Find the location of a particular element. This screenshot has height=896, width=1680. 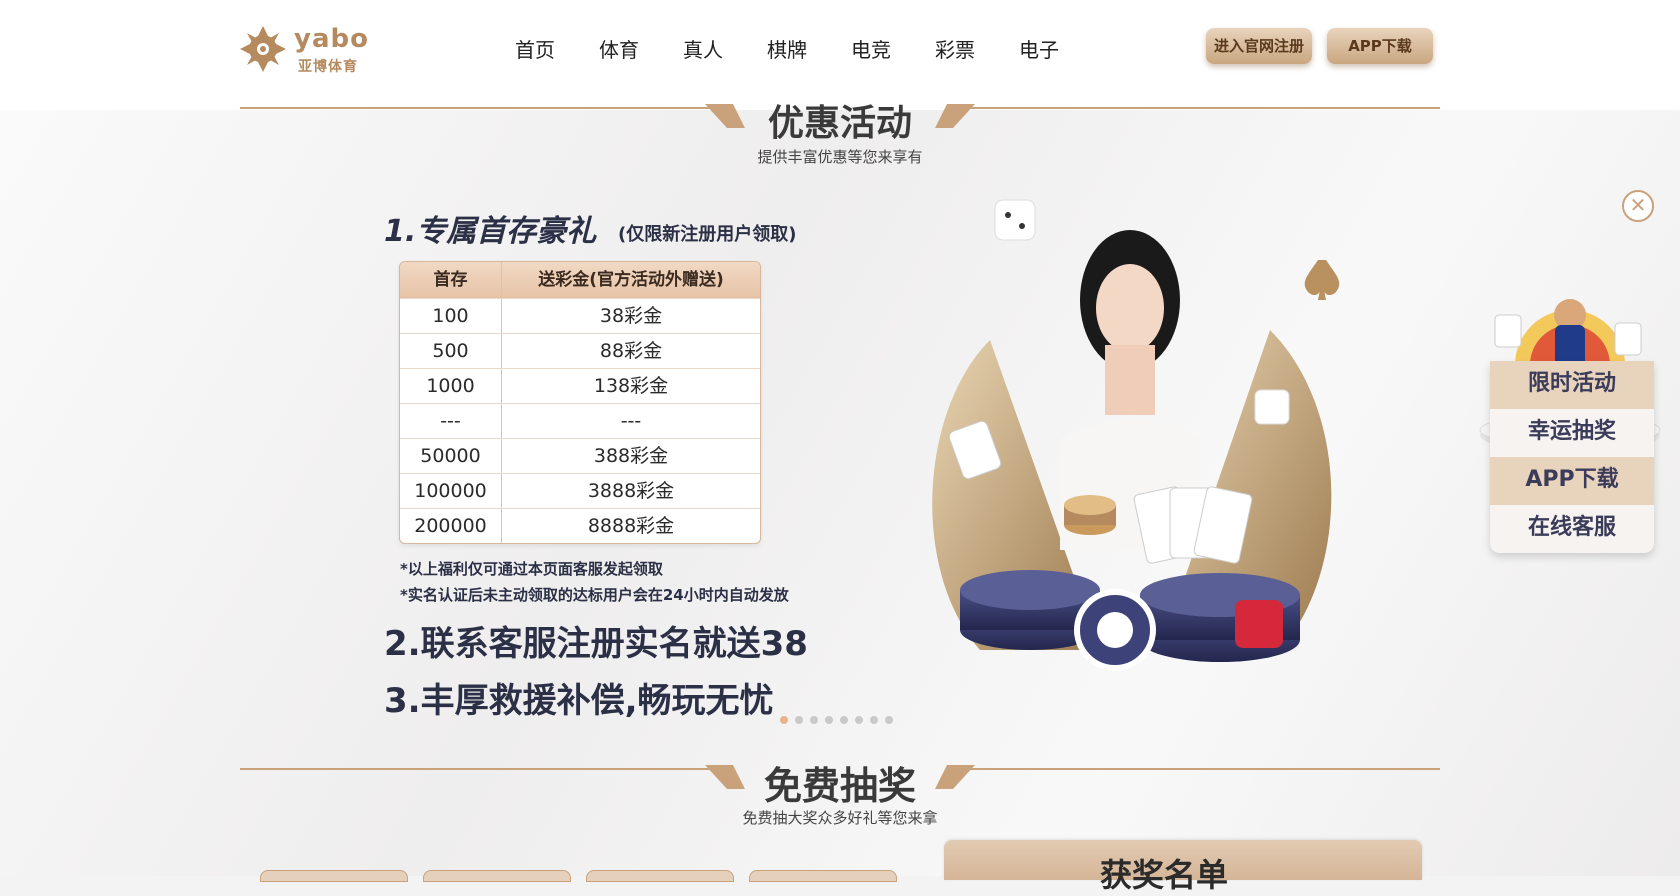

main-nav: 首页 体育 真人 棋牌 电竞 彩票 电子 is located at coordinates (787, 49).